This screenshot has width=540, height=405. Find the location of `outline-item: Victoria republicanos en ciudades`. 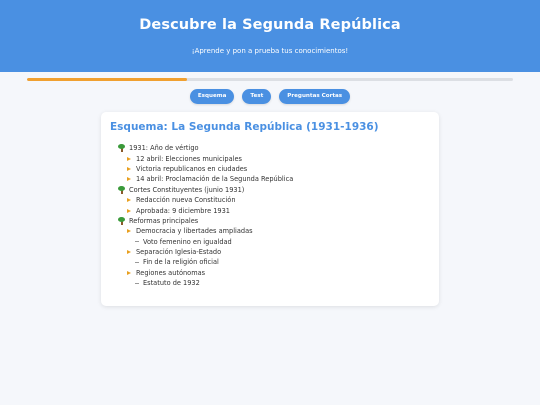

outline-item: Victoria republicanos en ciudades is located at coordinates (273, 169).